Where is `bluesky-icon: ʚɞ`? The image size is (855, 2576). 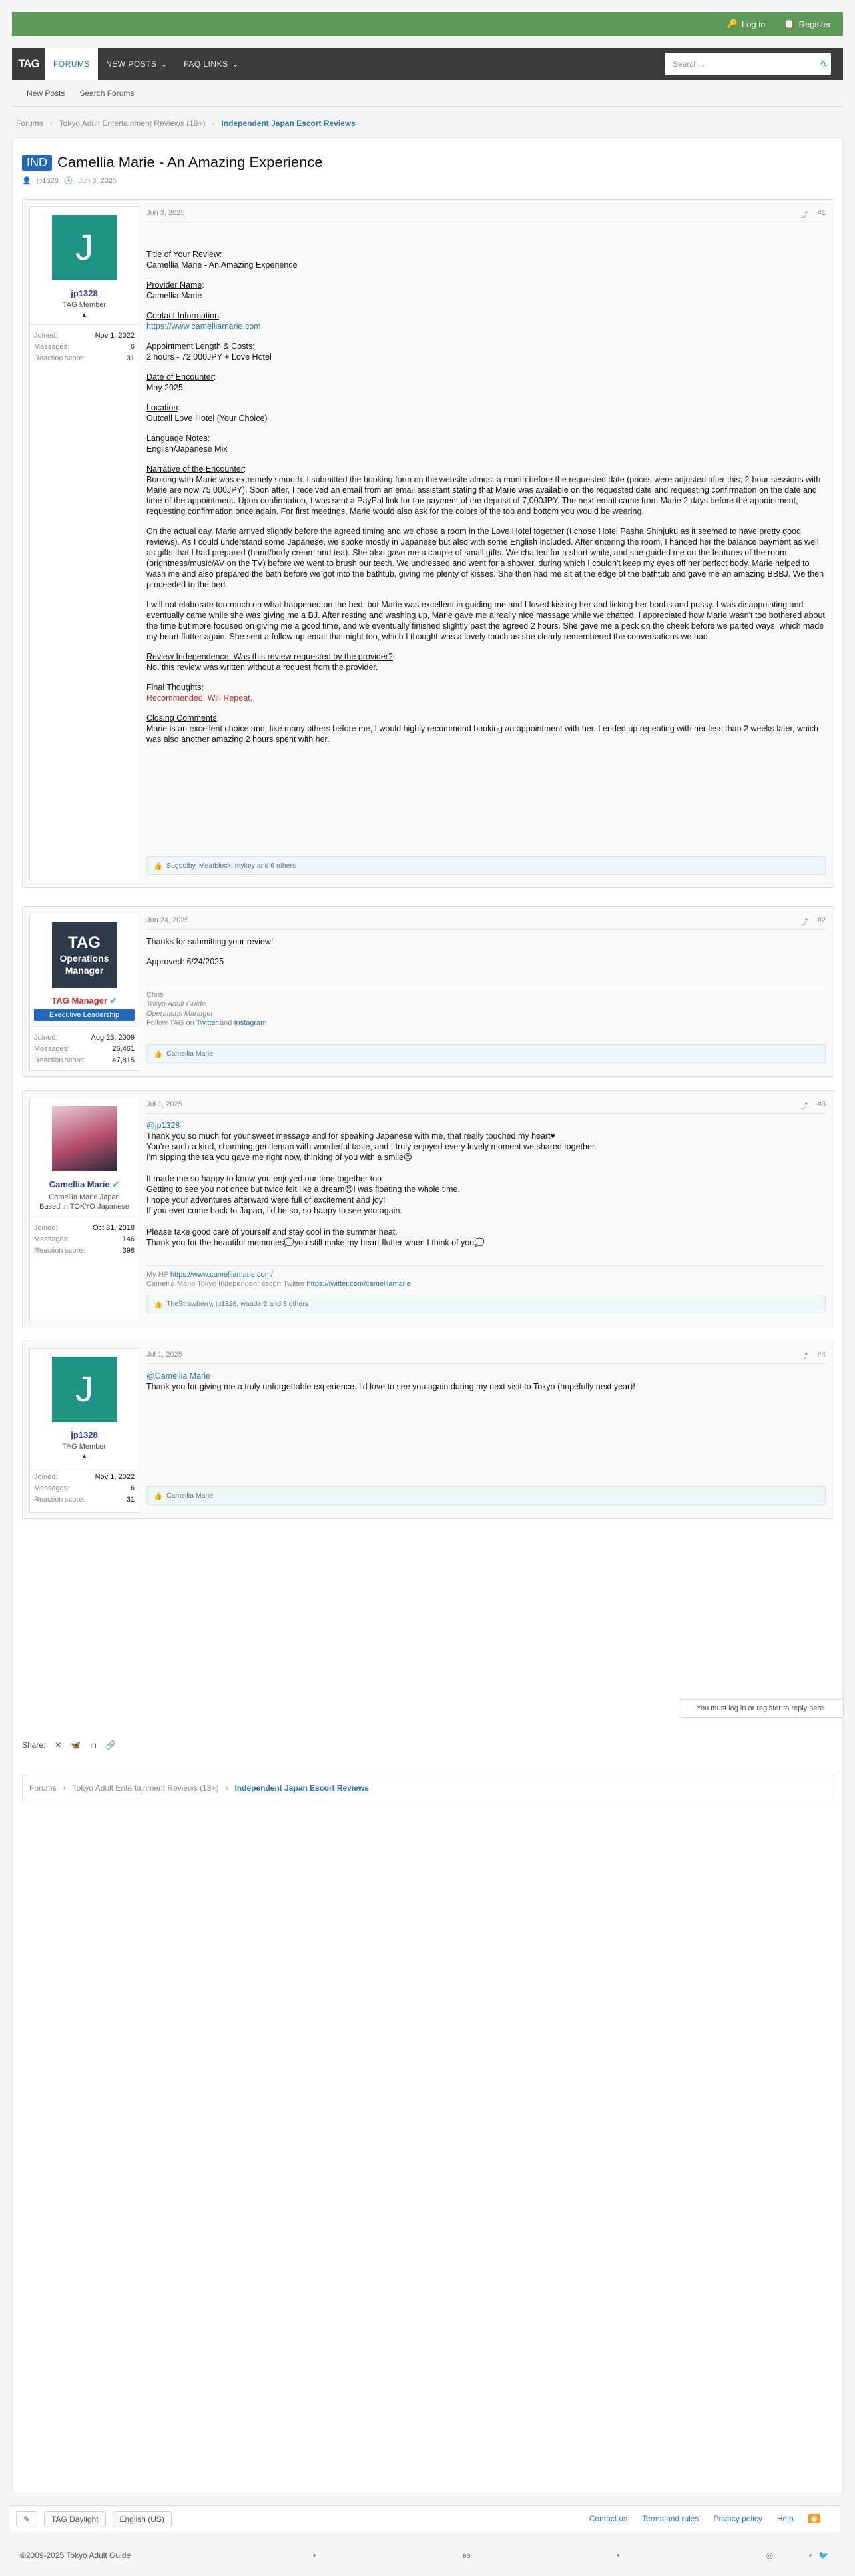
bluesky-icon: ʚɞ is located at coordinates (466, 2555).